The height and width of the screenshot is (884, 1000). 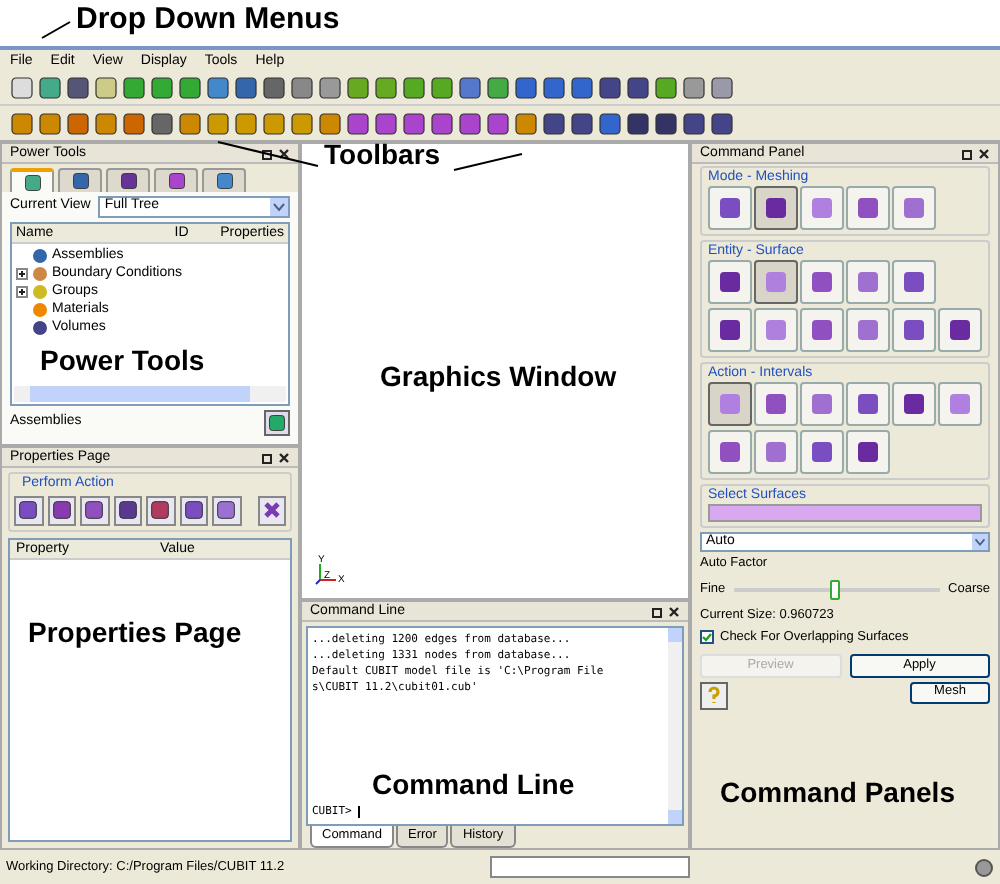 What do you see at coordinates (835, 590) in the screenshot?
I see `slider-thumb` at bounding box center [835, 590].